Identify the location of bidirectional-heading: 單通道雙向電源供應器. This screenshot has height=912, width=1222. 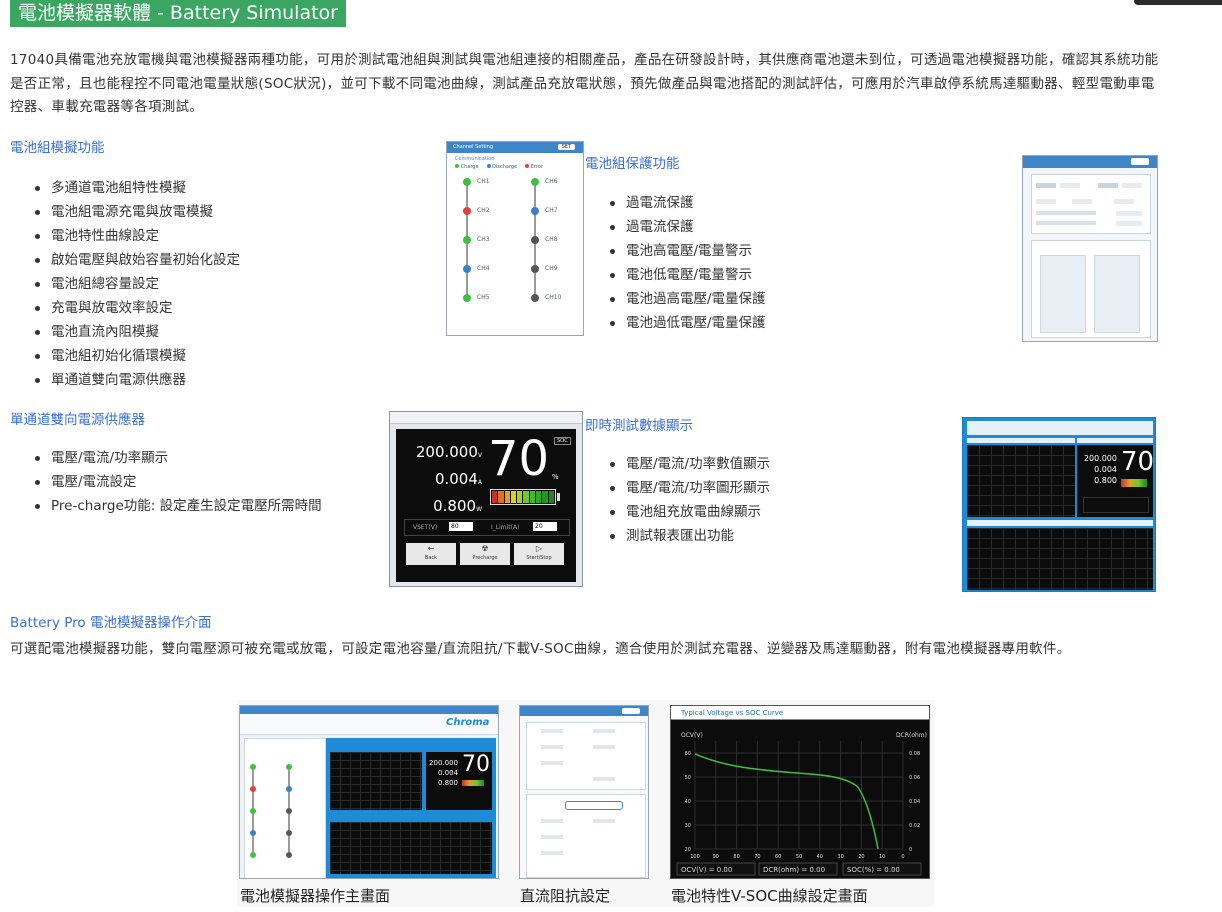
(77, 420).